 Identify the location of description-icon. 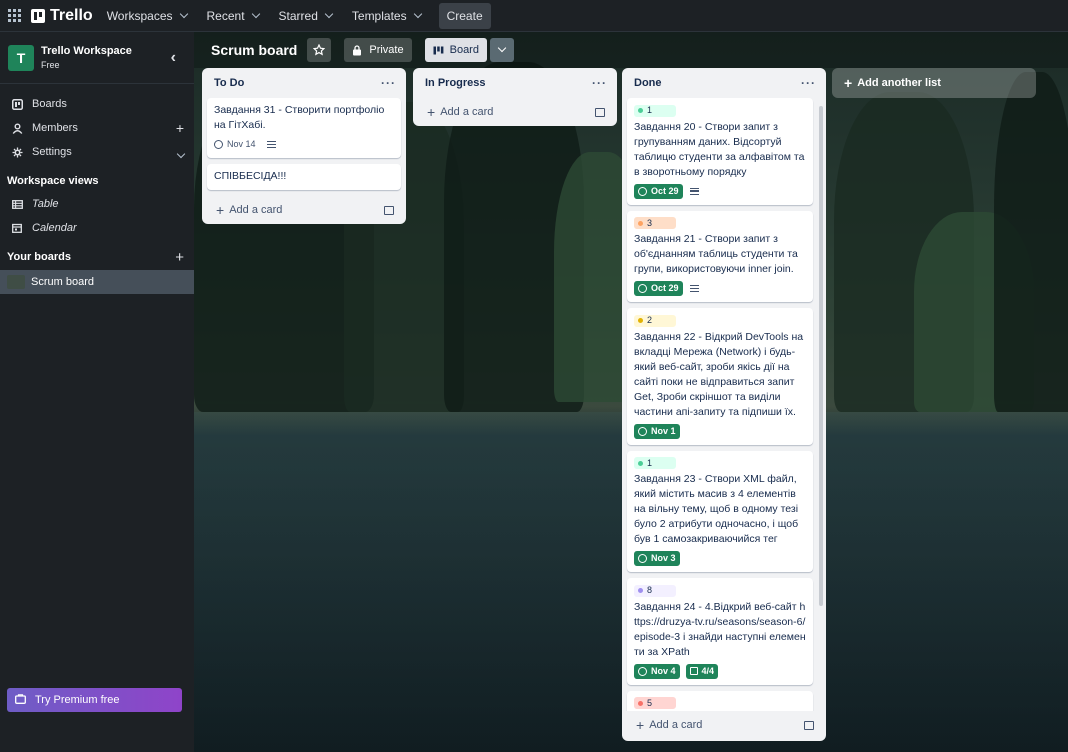
(694, 191).